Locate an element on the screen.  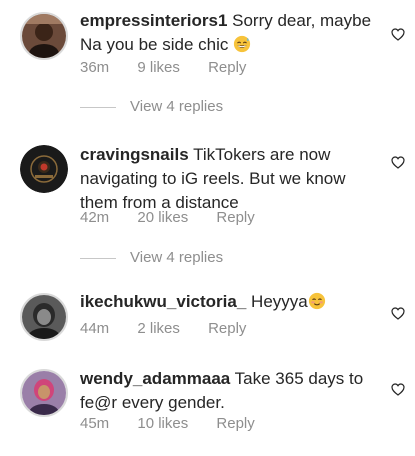
comment-username: wendy_adammaaa is located at coordinates (155, 378).